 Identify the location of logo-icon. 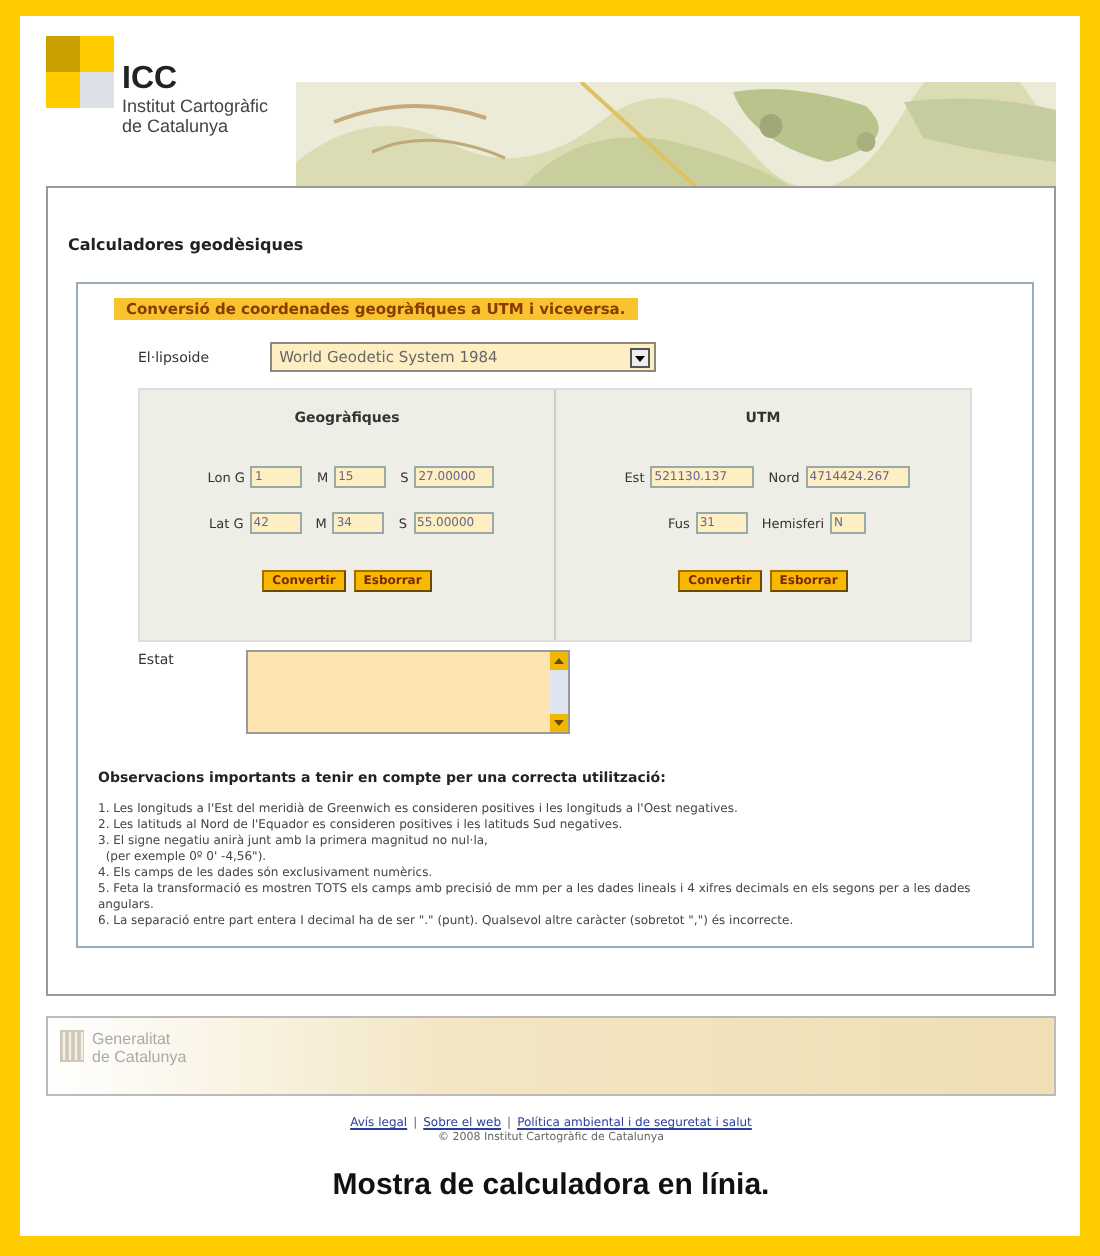
(80, 72).